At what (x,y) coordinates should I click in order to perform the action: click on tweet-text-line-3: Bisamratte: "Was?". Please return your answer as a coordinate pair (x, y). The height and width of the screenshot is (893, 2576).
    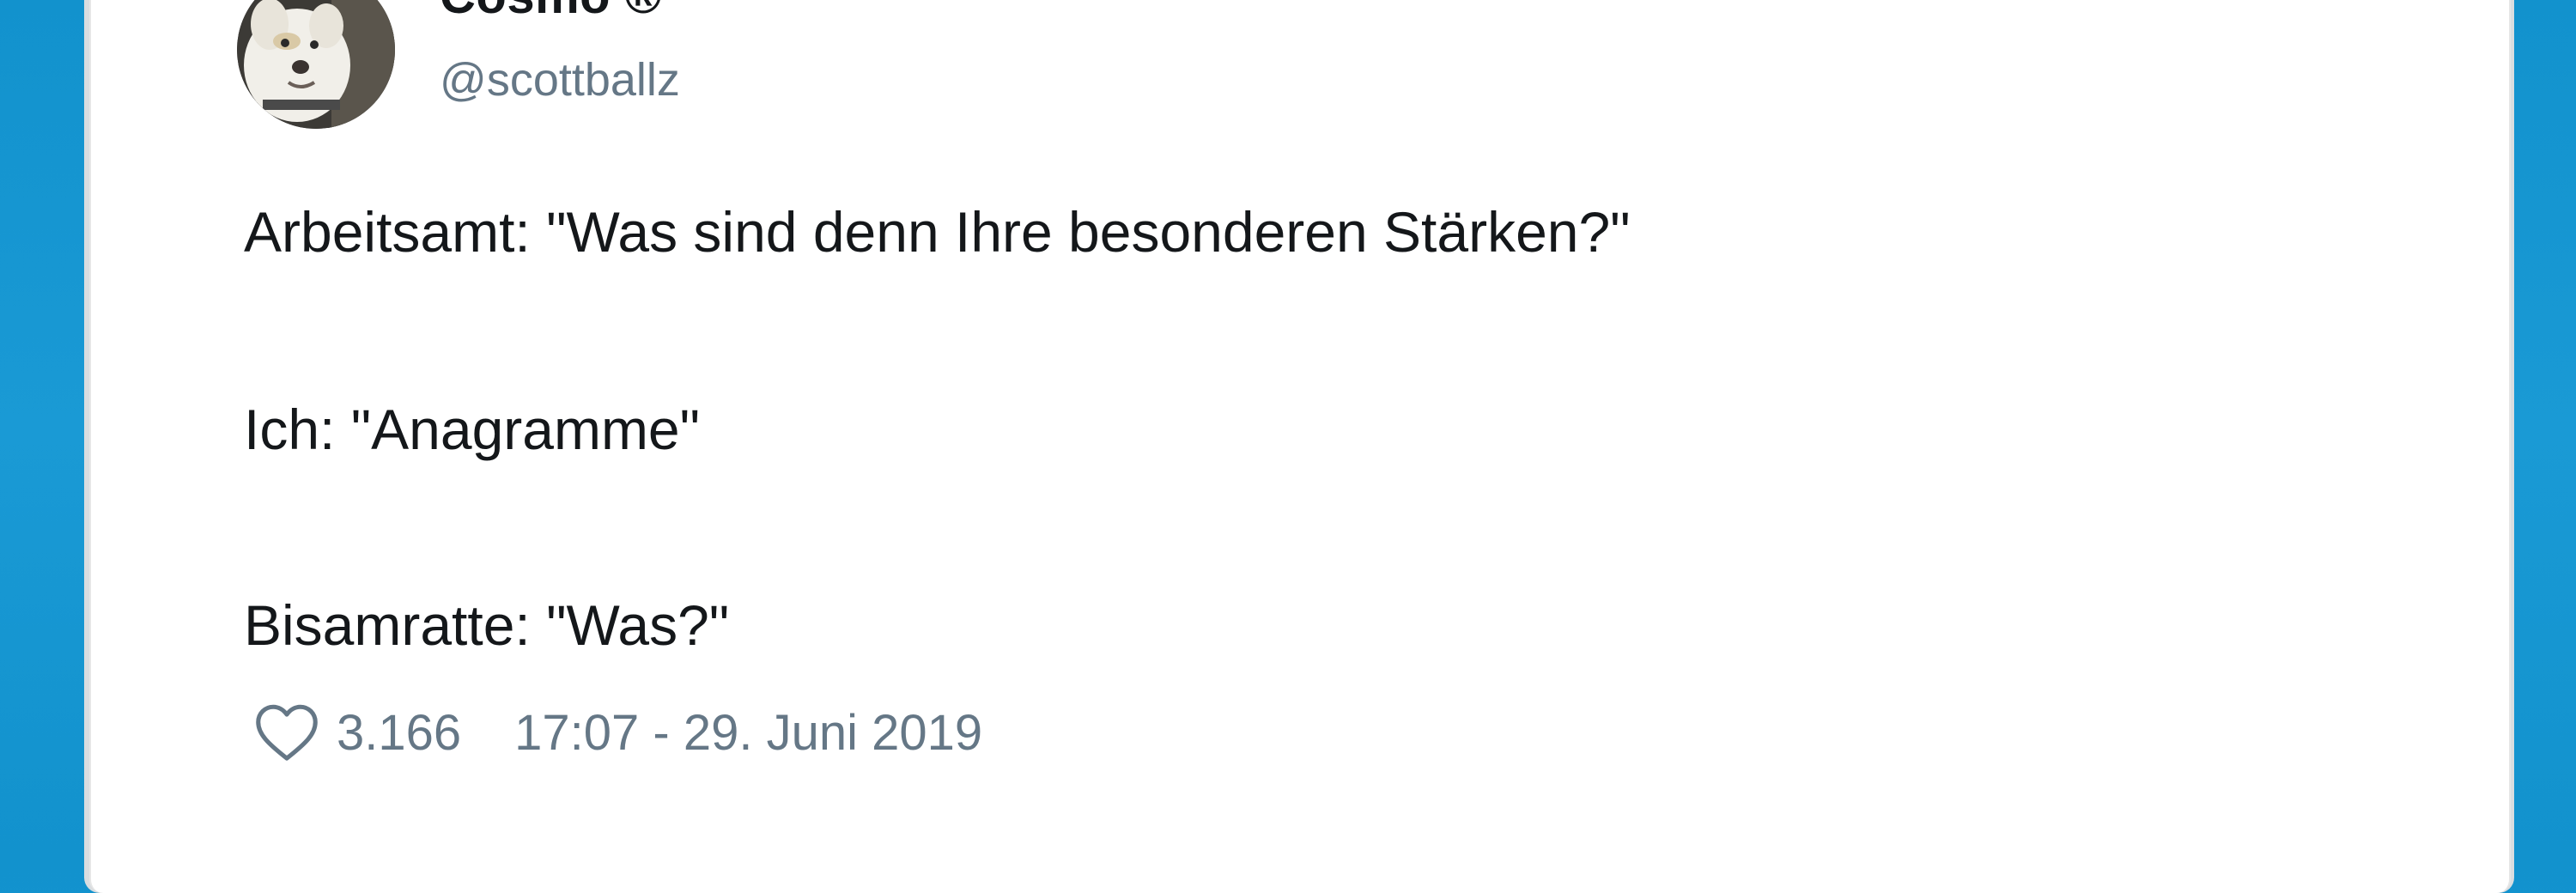
    Looking at the image, I should click on (487, 625).